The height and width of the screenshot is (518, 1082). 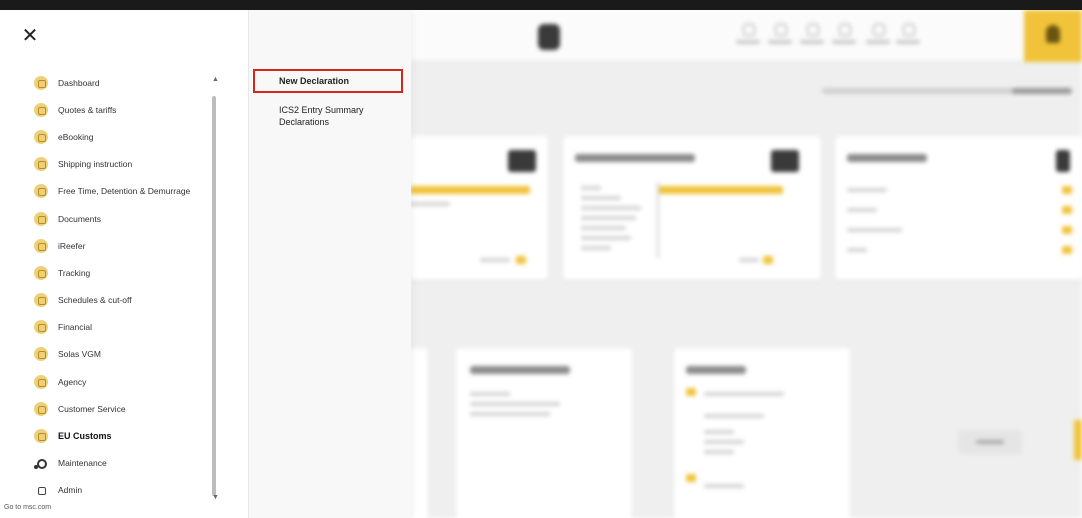 What do you see at coordinates (119, 109) in the screenshot?
I see `menu-item-quotes-tariffs: Quotes & tariffs` at bounding box center [119, 109].